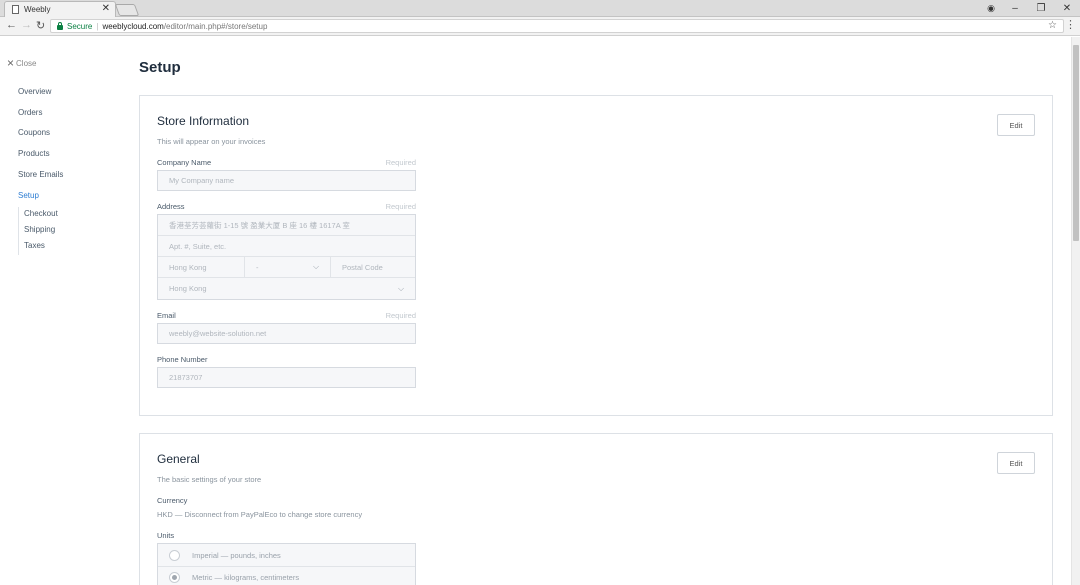 This screenshot has height=585, width=1080. Describe the element at coordinates (218, 333) in the screenshot. I see `email-value: weebly@website-solution.net` at that location.